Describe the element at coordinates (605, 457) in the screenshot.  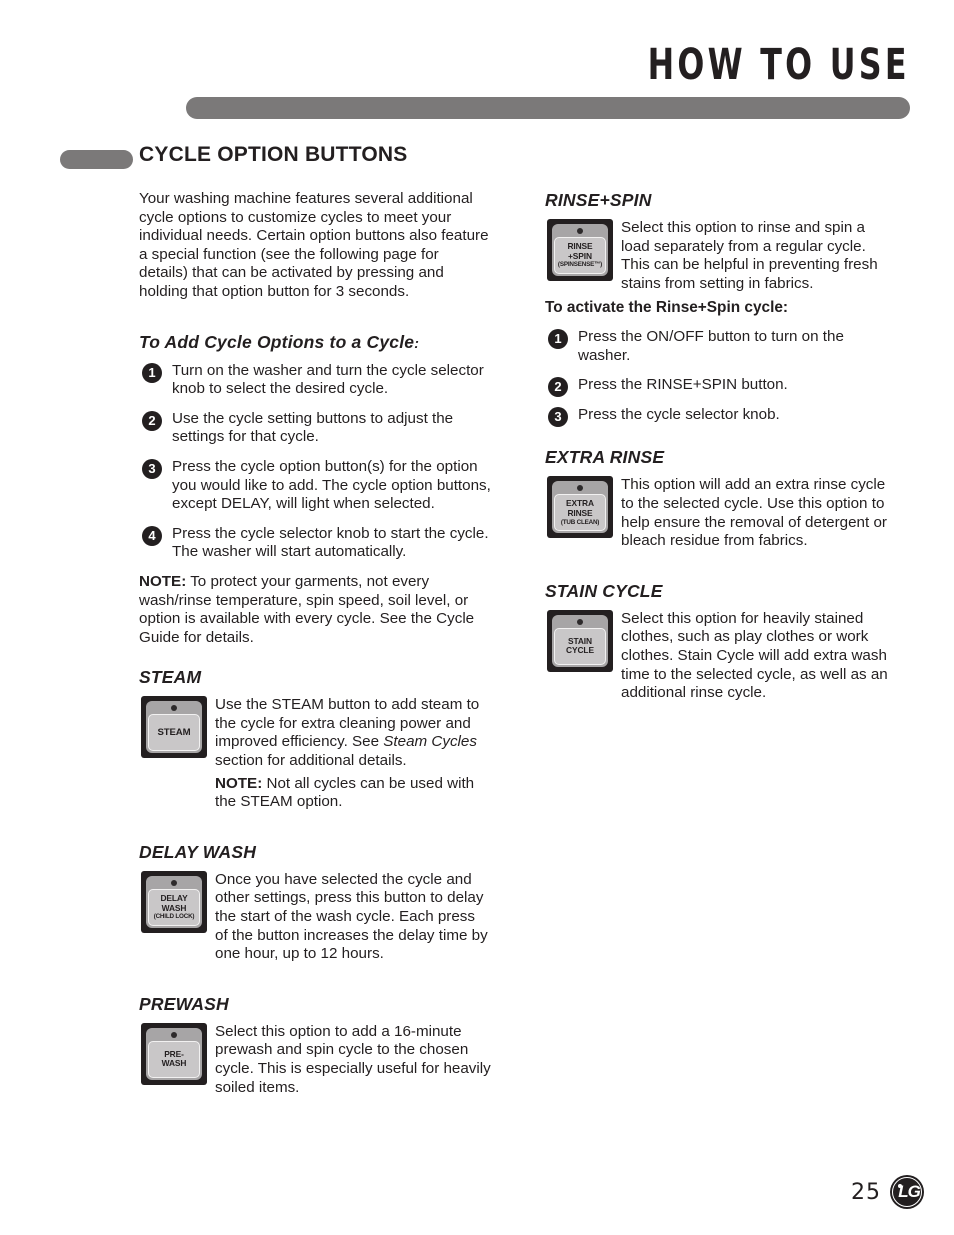
I see `extra-rinse-heading: EXTRA RINSE` at that location.